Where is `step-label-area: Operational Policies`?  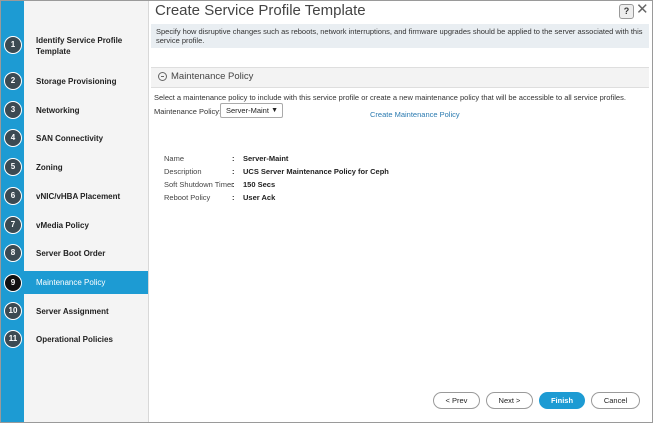
step-label-area: Operational Policies is located at coordinates (86, 339).